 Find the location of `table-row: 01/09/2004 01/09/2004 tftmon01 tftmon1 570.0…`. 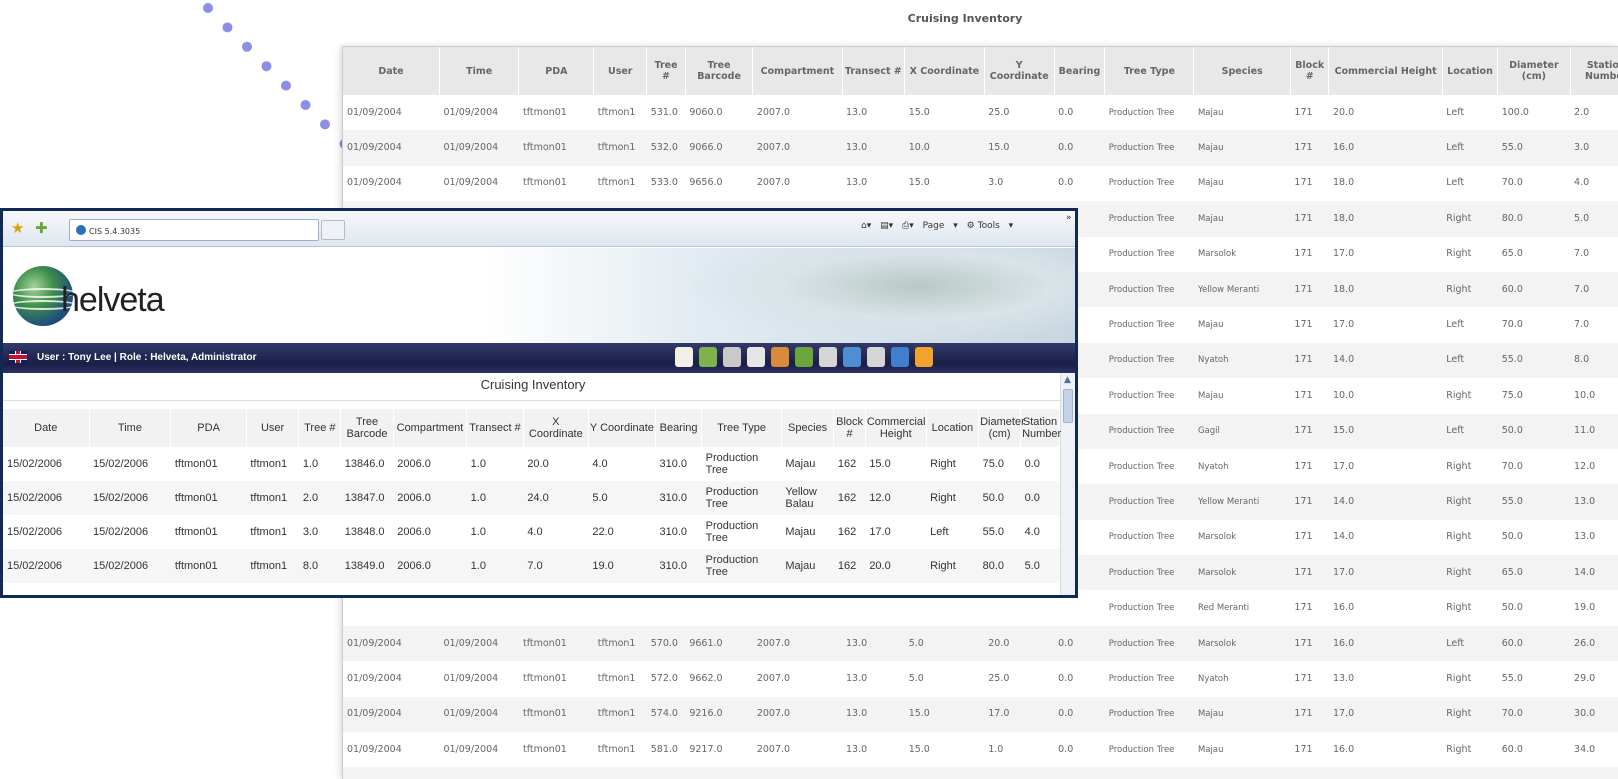

table-row: 01/09/2004 01/09/2004 tftmon01 tftmon1 570.0… is located at coordinates (980, 643).